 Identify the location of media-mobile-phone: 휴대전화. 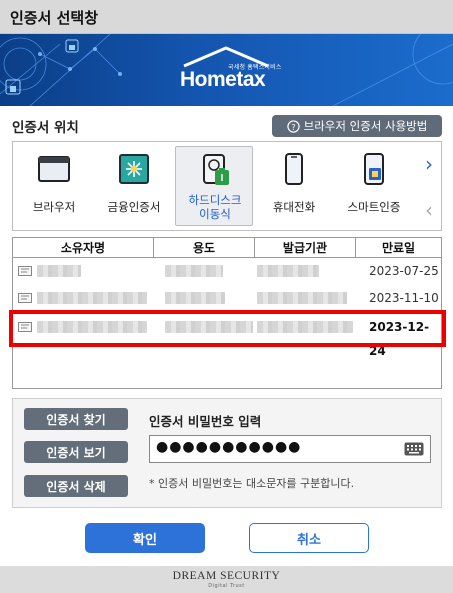
(294, 186).